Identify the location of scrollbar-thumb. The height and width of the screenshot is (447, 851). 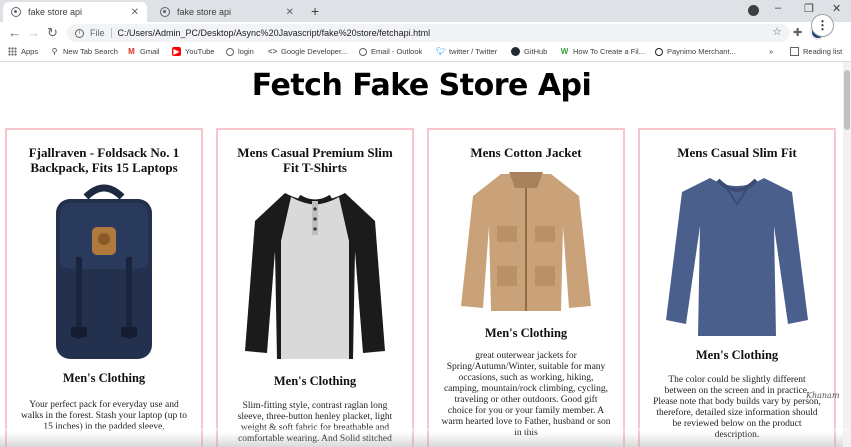
(847, 100).